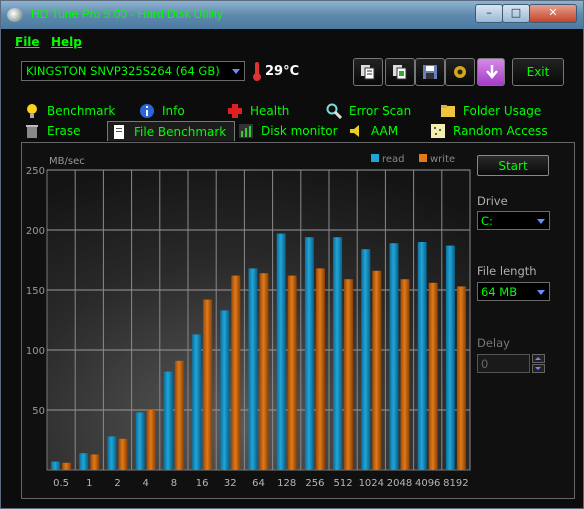 This screenshot has width=584, height=509. I want to click on close-button: ✕, so click(553, 13).